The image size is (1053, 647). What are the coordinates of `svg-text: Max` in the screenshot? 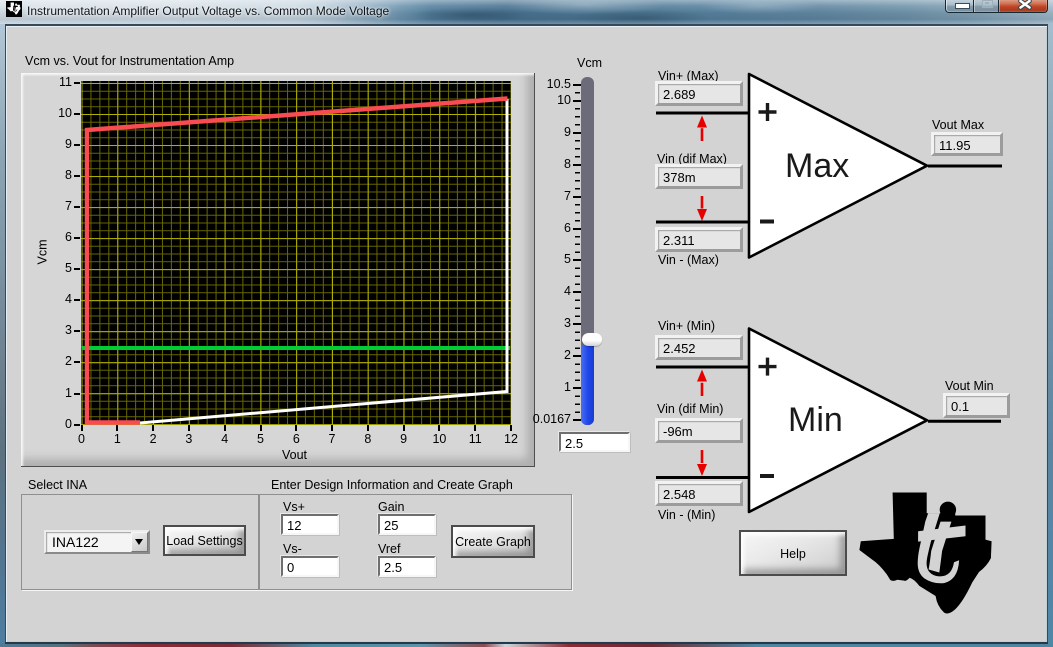 It's located at (817, 166).